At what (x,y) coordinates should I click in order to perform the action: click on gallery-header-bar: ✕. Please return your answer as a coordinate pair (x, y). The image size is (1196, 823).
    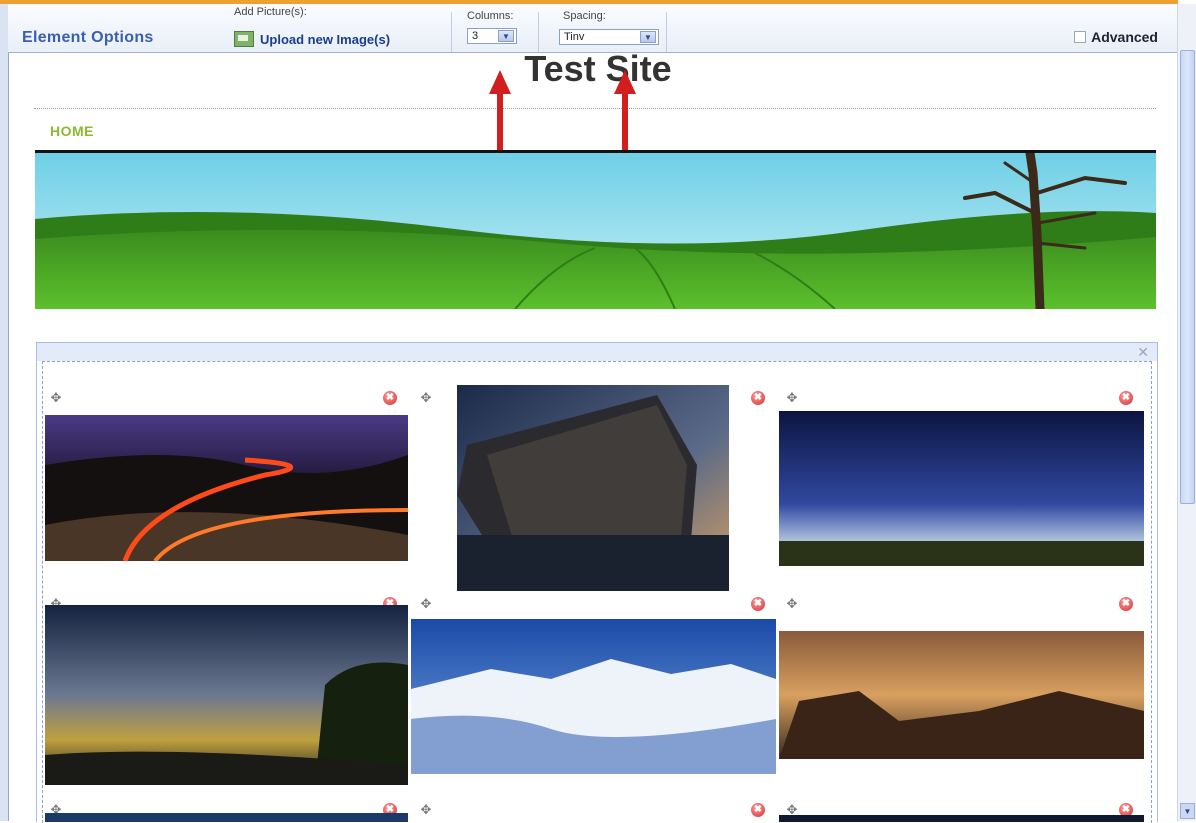
    Looking at the image, I should click on (597, 352).